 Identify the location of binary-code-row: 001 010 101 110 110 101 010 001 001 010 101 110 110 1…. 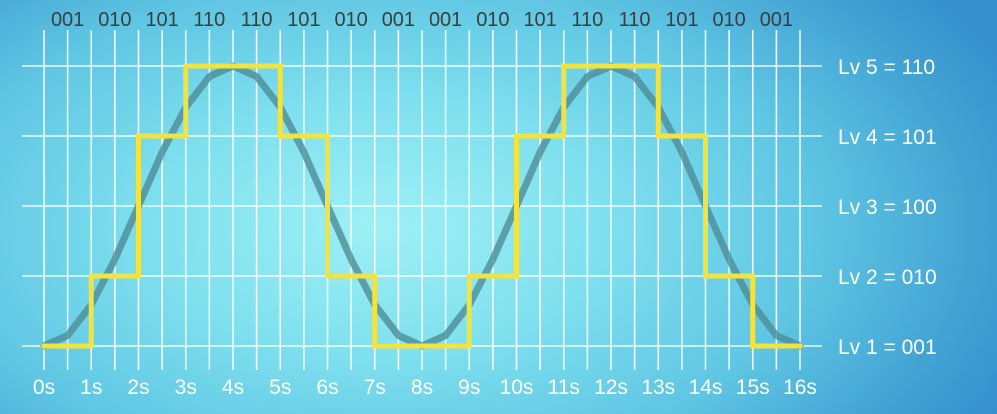
(422, 20).